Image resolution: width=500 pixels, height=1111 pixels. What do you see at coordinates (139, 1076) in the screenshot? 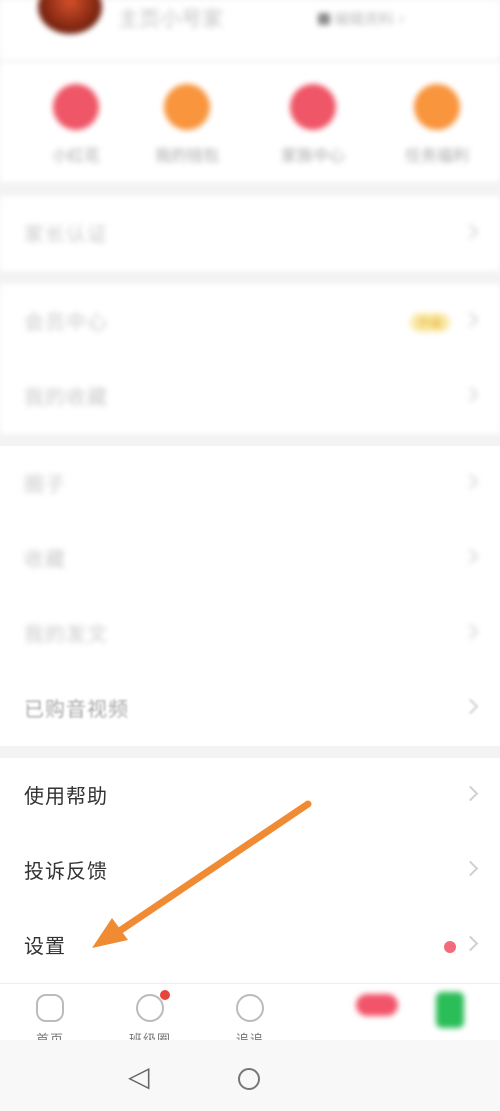
I see `back-icon: ◁` at bounding box center [139, 1076].